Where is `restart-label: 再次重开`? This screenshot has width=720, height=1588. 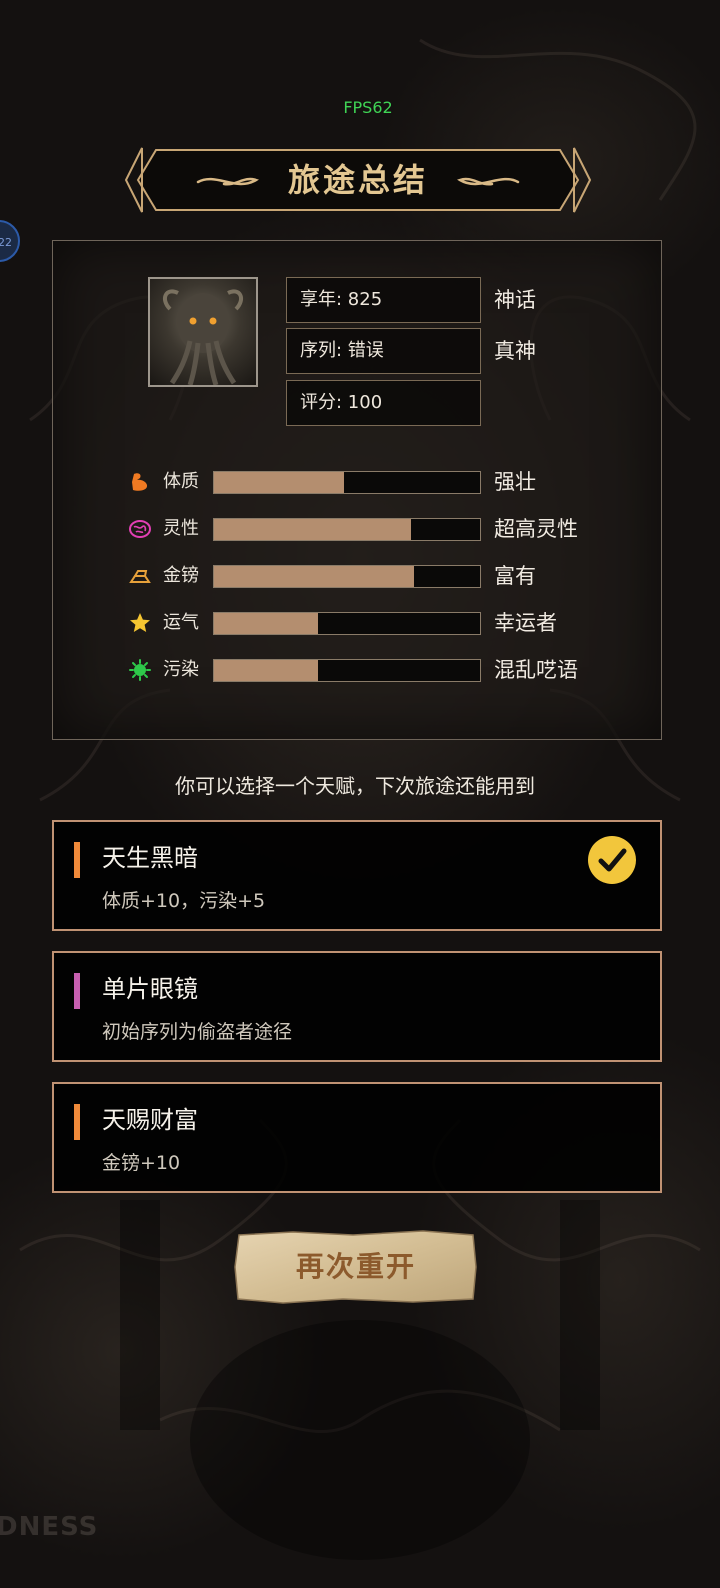 restart-label: 再次重开 is located at coordinates (355, 1266).